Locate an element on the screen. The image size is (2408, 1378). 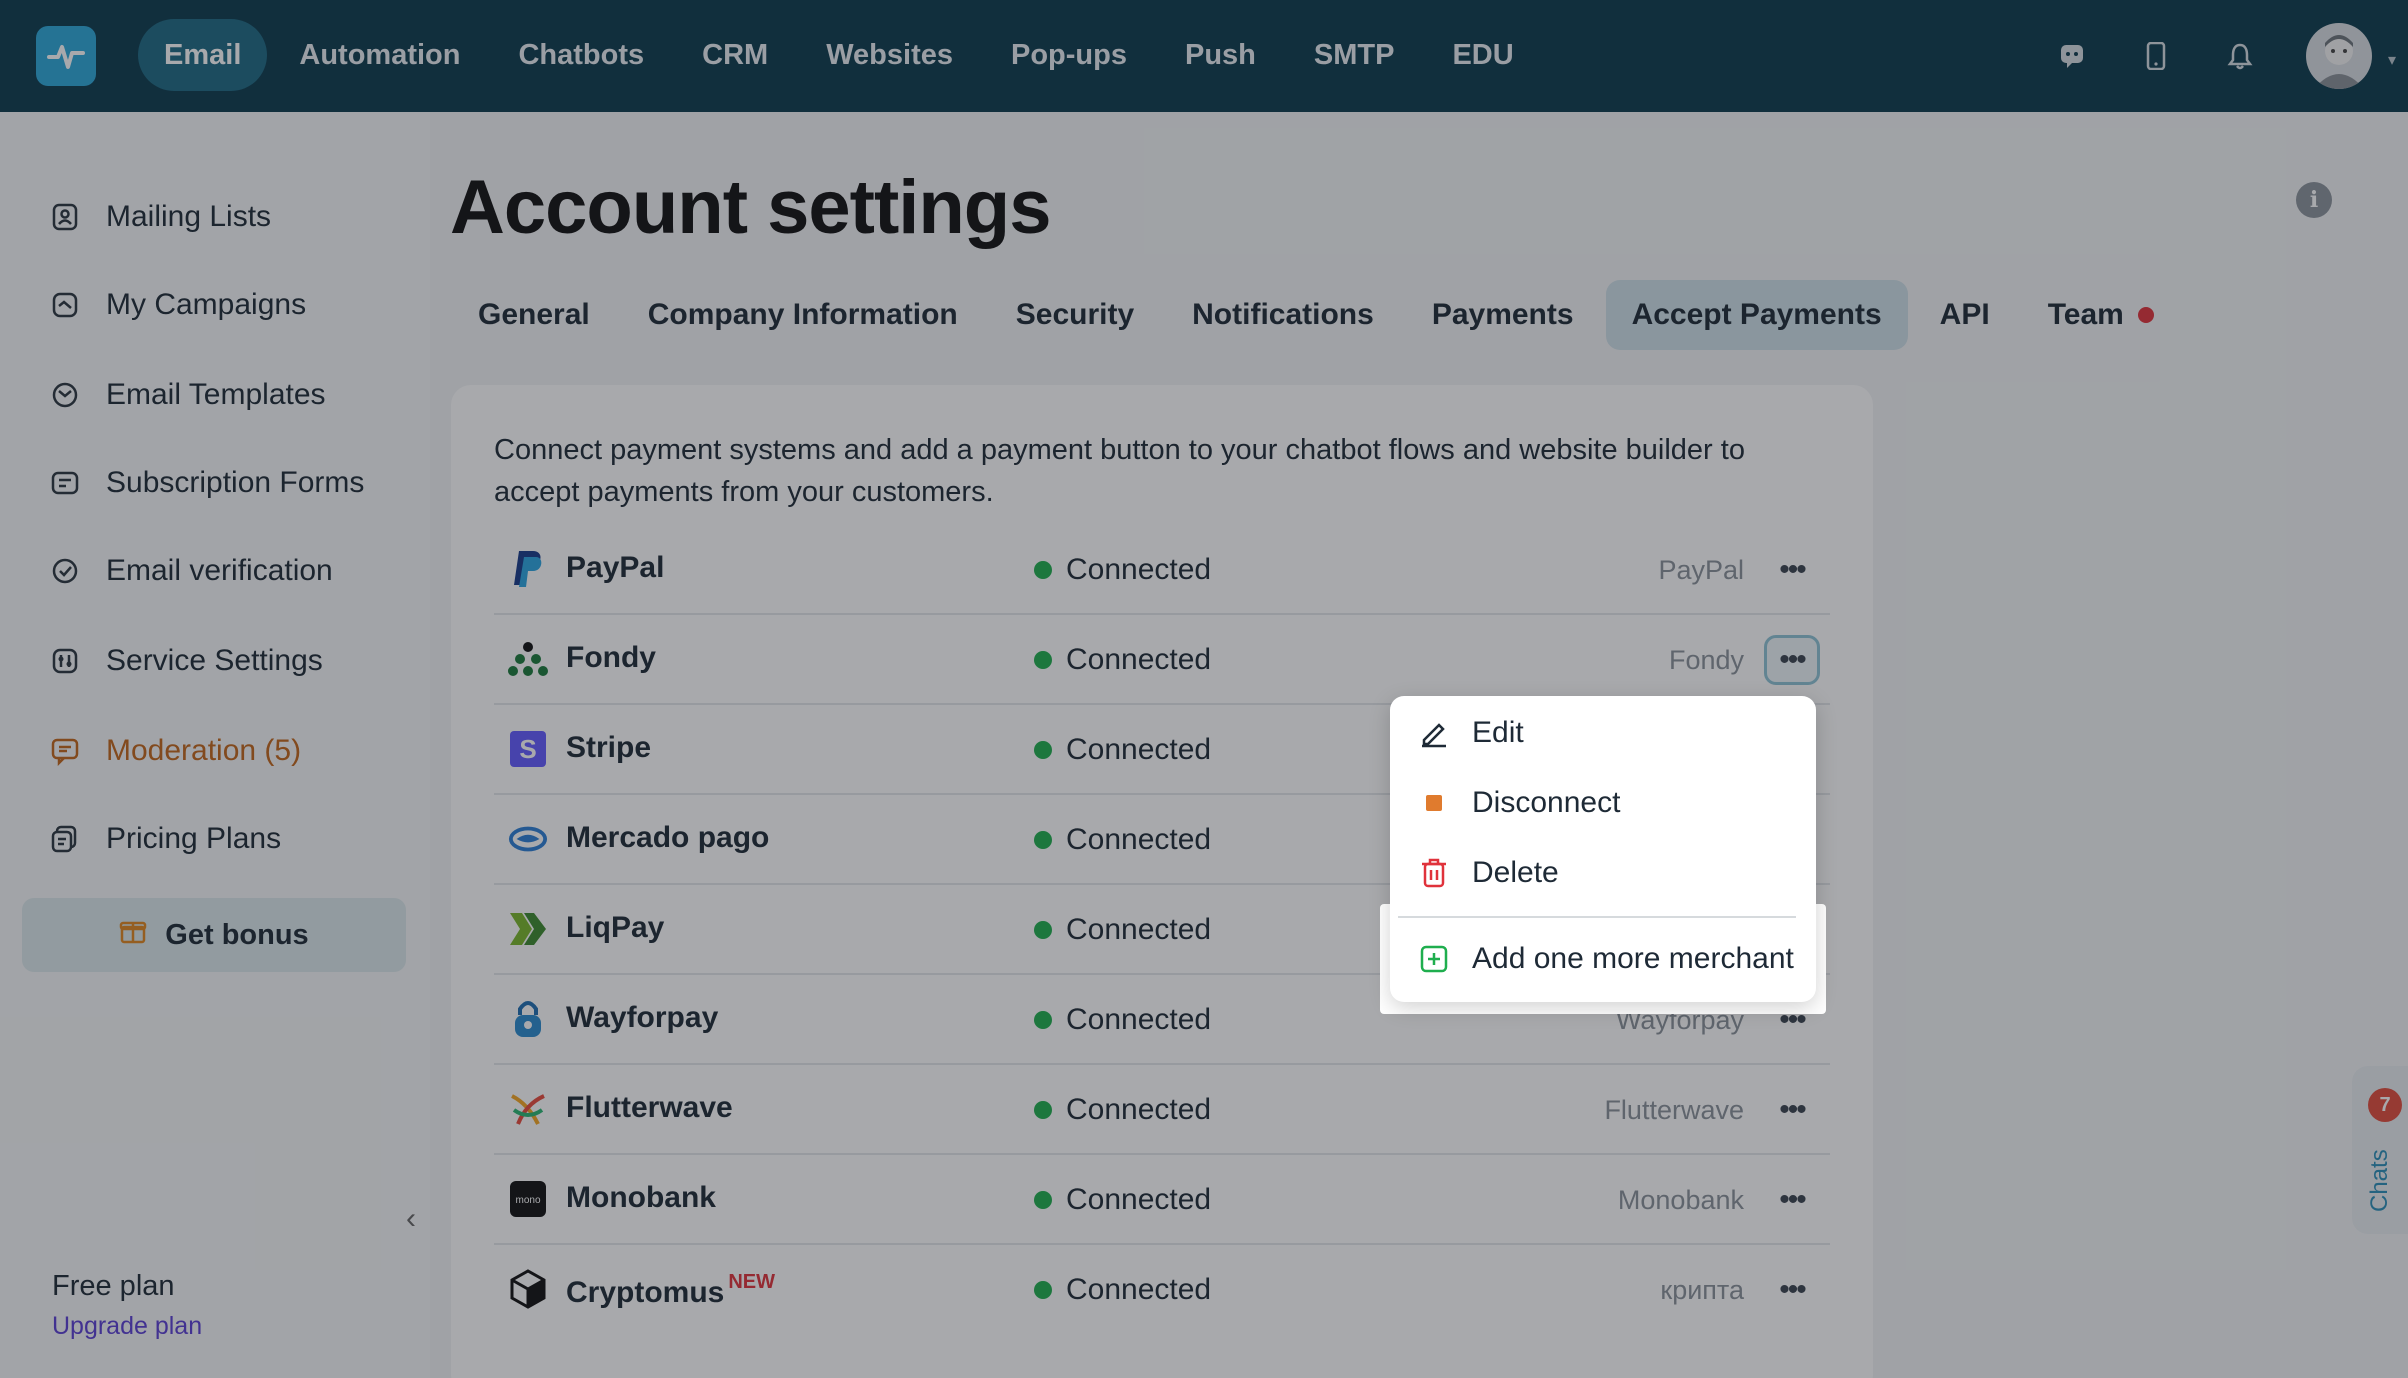
payment-name: Fondy is located at coordinates (611, 657).